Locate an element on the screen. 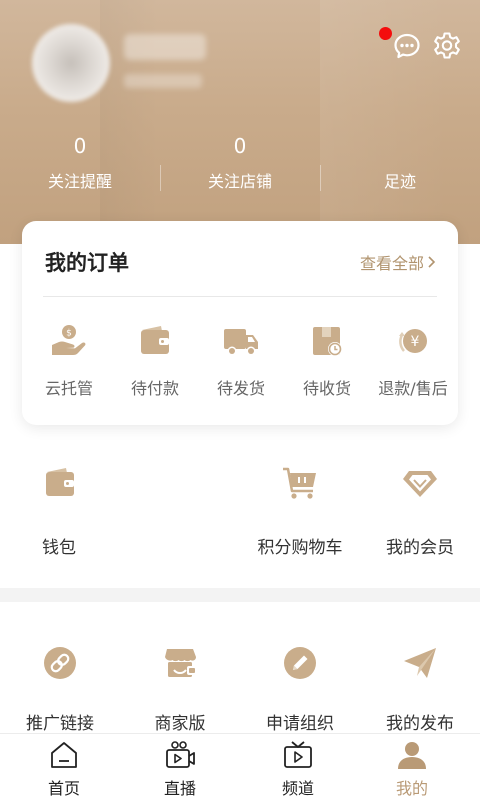  tab-live: 直播 is located at coordinates (180, 769).